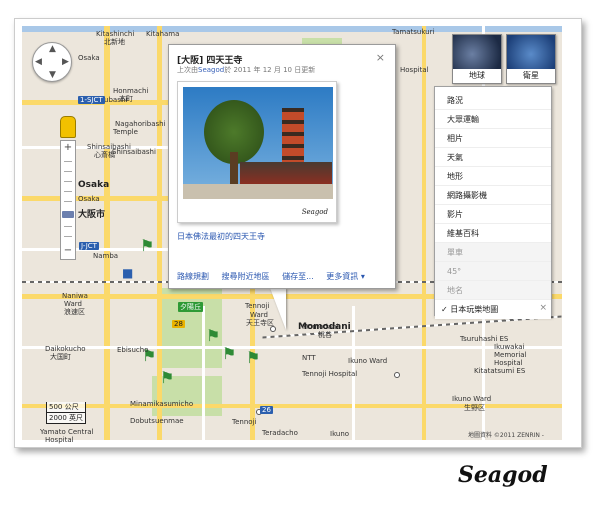 This screenshot has width=600, height=513. I want to click on map-label: Memorial, so click(510, 355).